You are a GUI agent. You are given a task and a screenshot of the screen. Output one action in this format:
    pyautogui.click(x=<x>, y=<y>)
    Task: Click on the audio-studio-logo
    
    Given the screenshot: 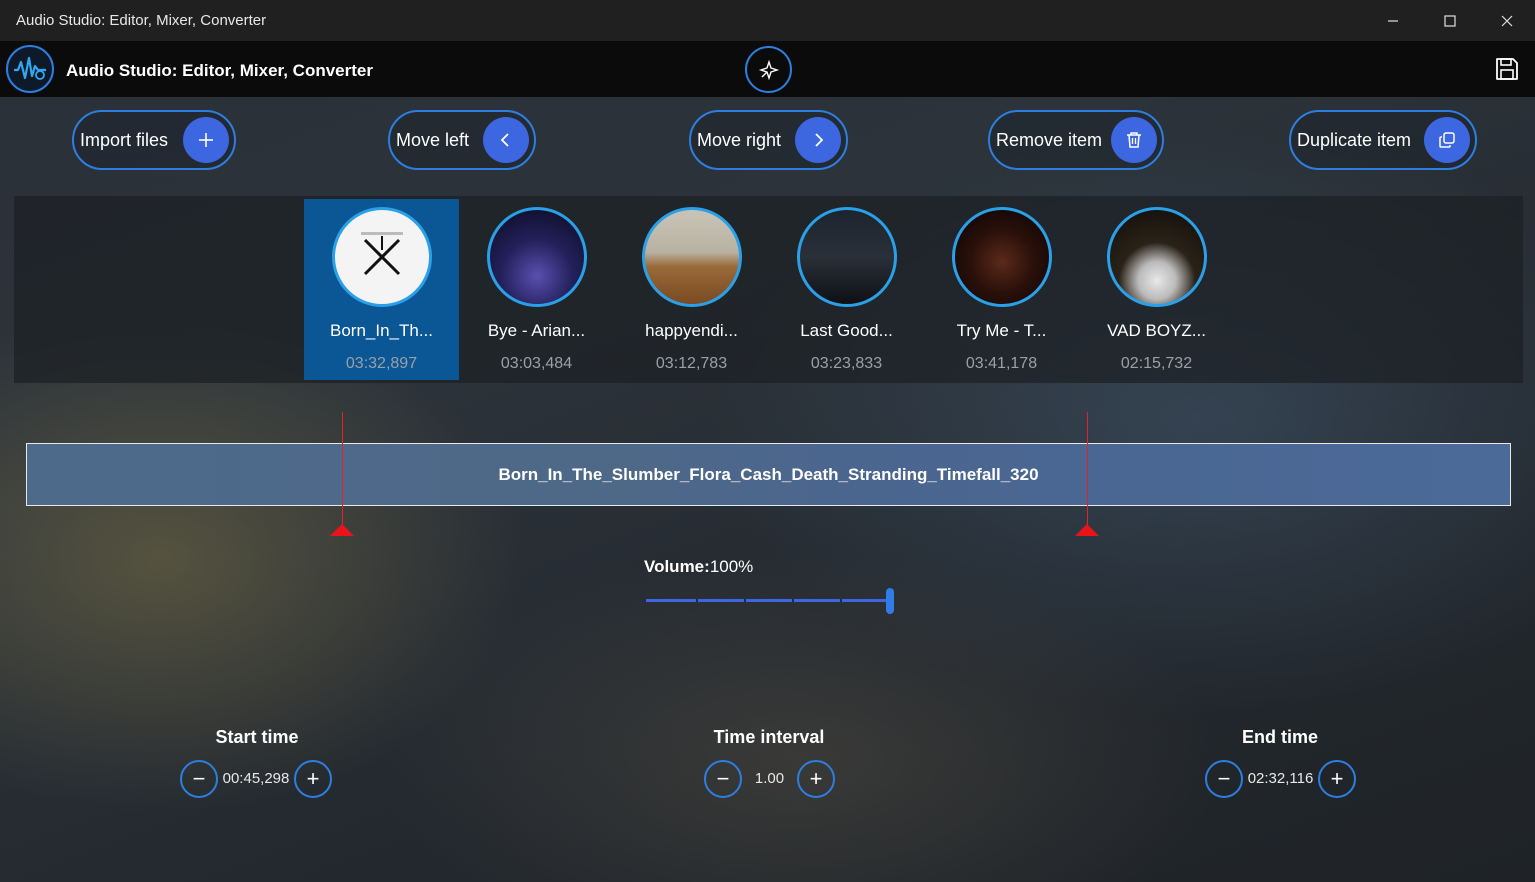 What is the action you would take?
    pyautogui.click(x=30, y=69)
    